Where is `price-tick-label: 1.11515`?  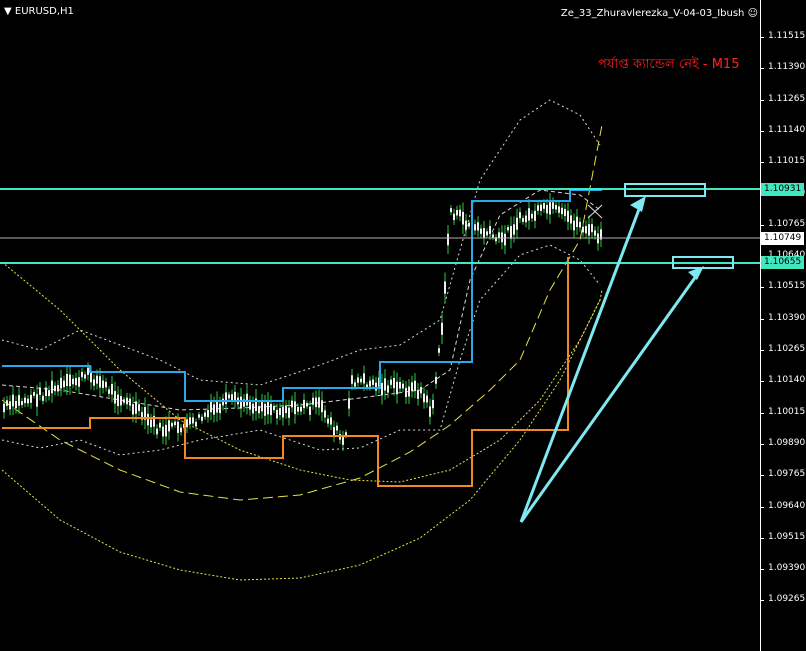
price-tick-label: 1.11515 is located at coordinates (787, 36).